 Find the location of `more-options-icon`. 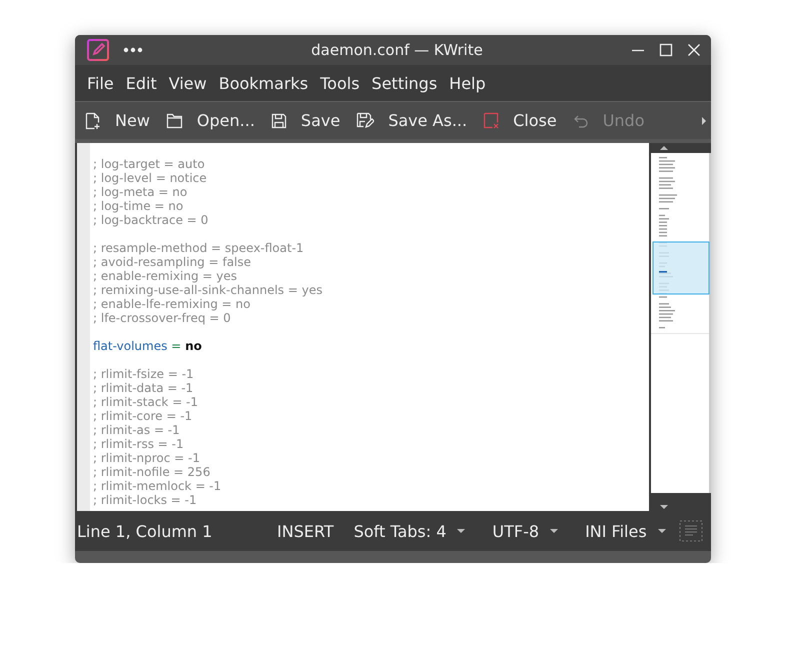

more-options-icon is located at coordinates (133, 50).